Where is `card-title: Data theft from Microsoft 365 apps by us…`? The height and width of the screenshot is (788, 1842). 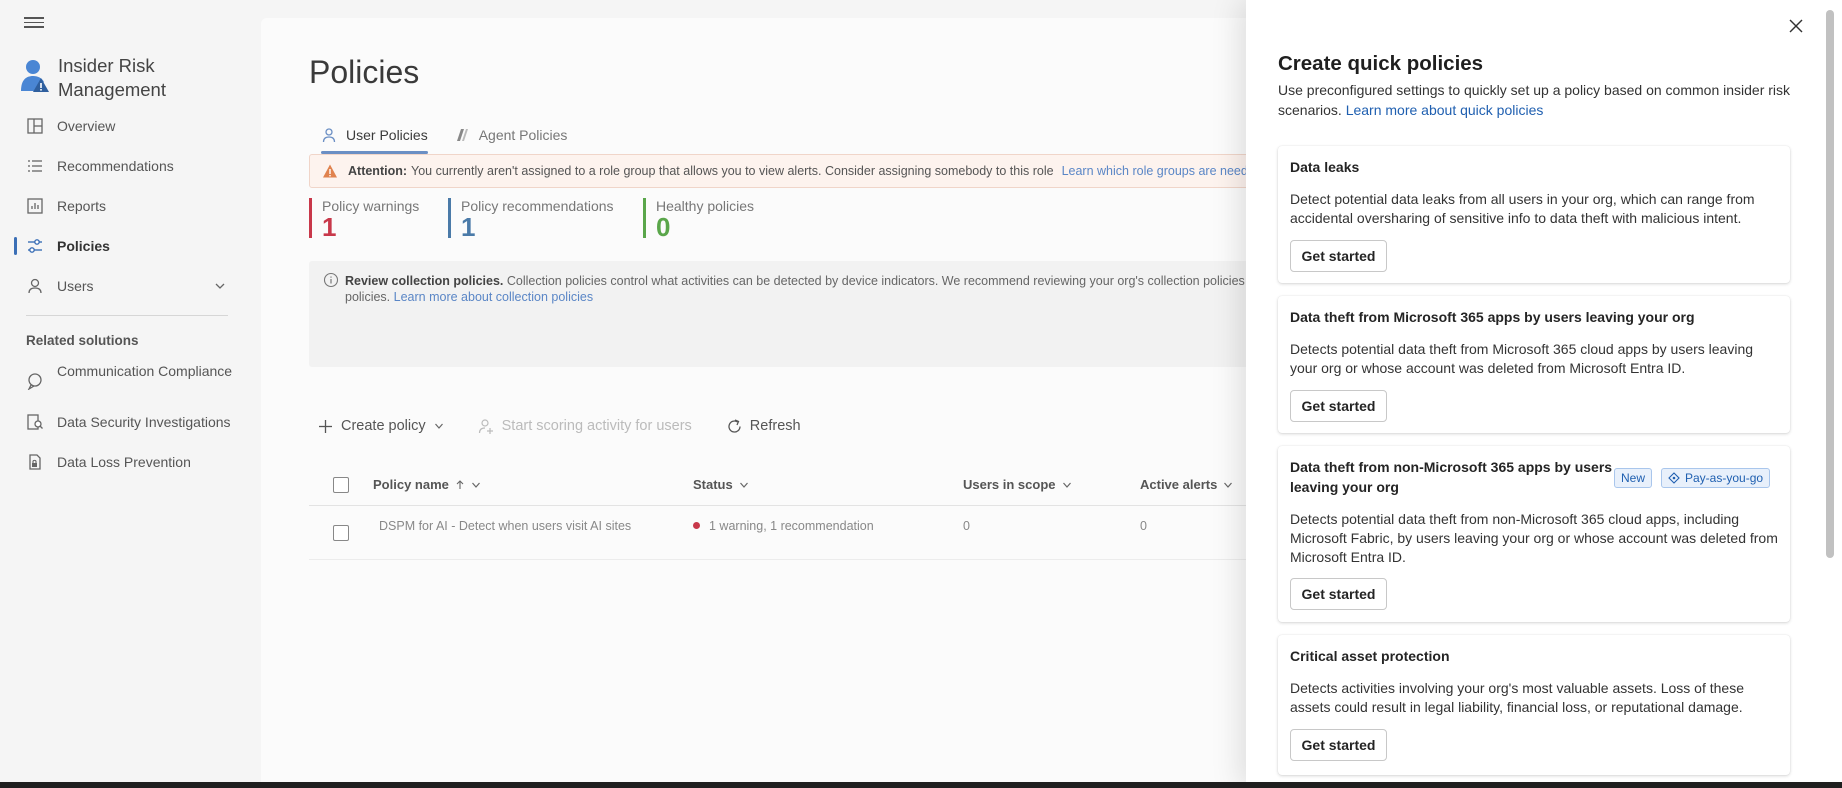
card-title: Data theft from Microsoft 365 apps by us… is located at coordinates (1492, 317).